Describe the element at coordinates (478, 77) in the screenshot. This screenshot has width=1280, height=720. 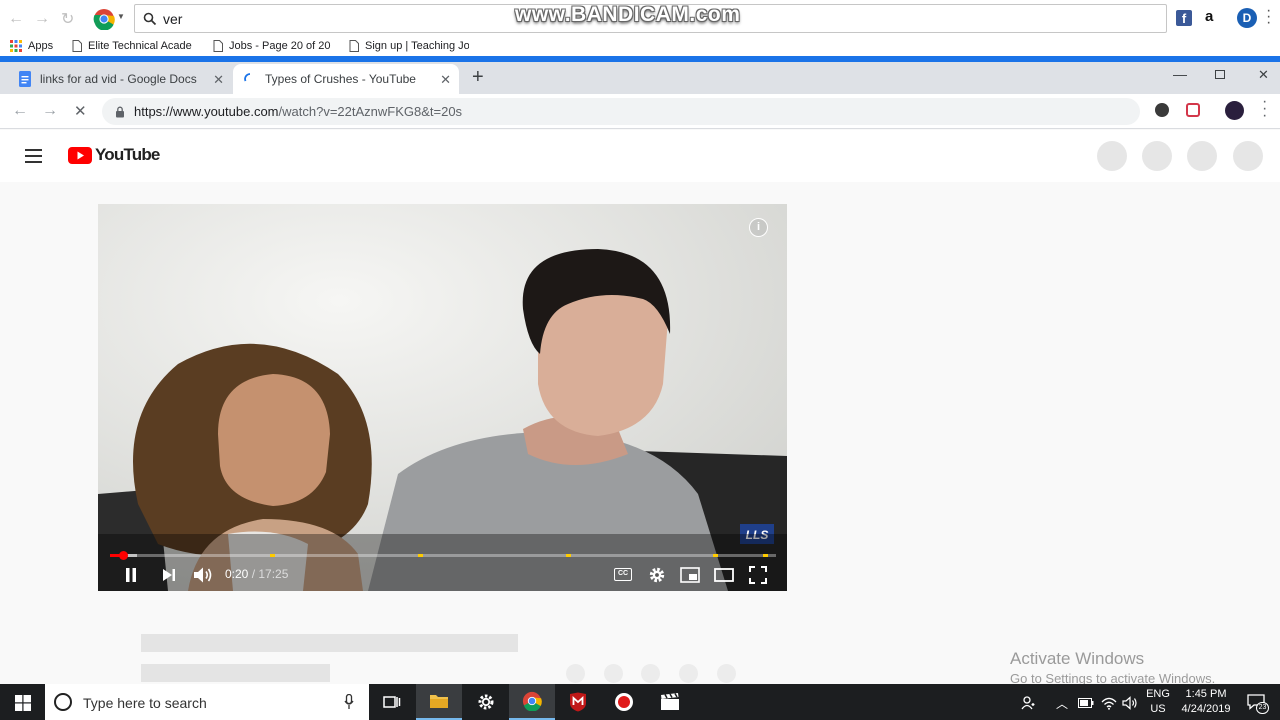
I see `new-tab-icon: +` at that location.